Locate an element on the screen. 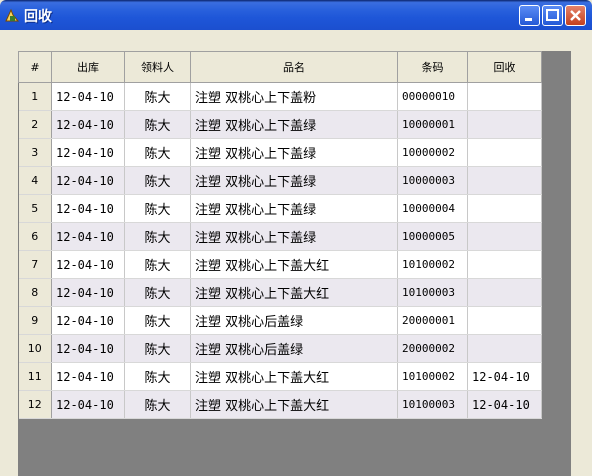  row-number: 11 is located at coordinates (35, 376).